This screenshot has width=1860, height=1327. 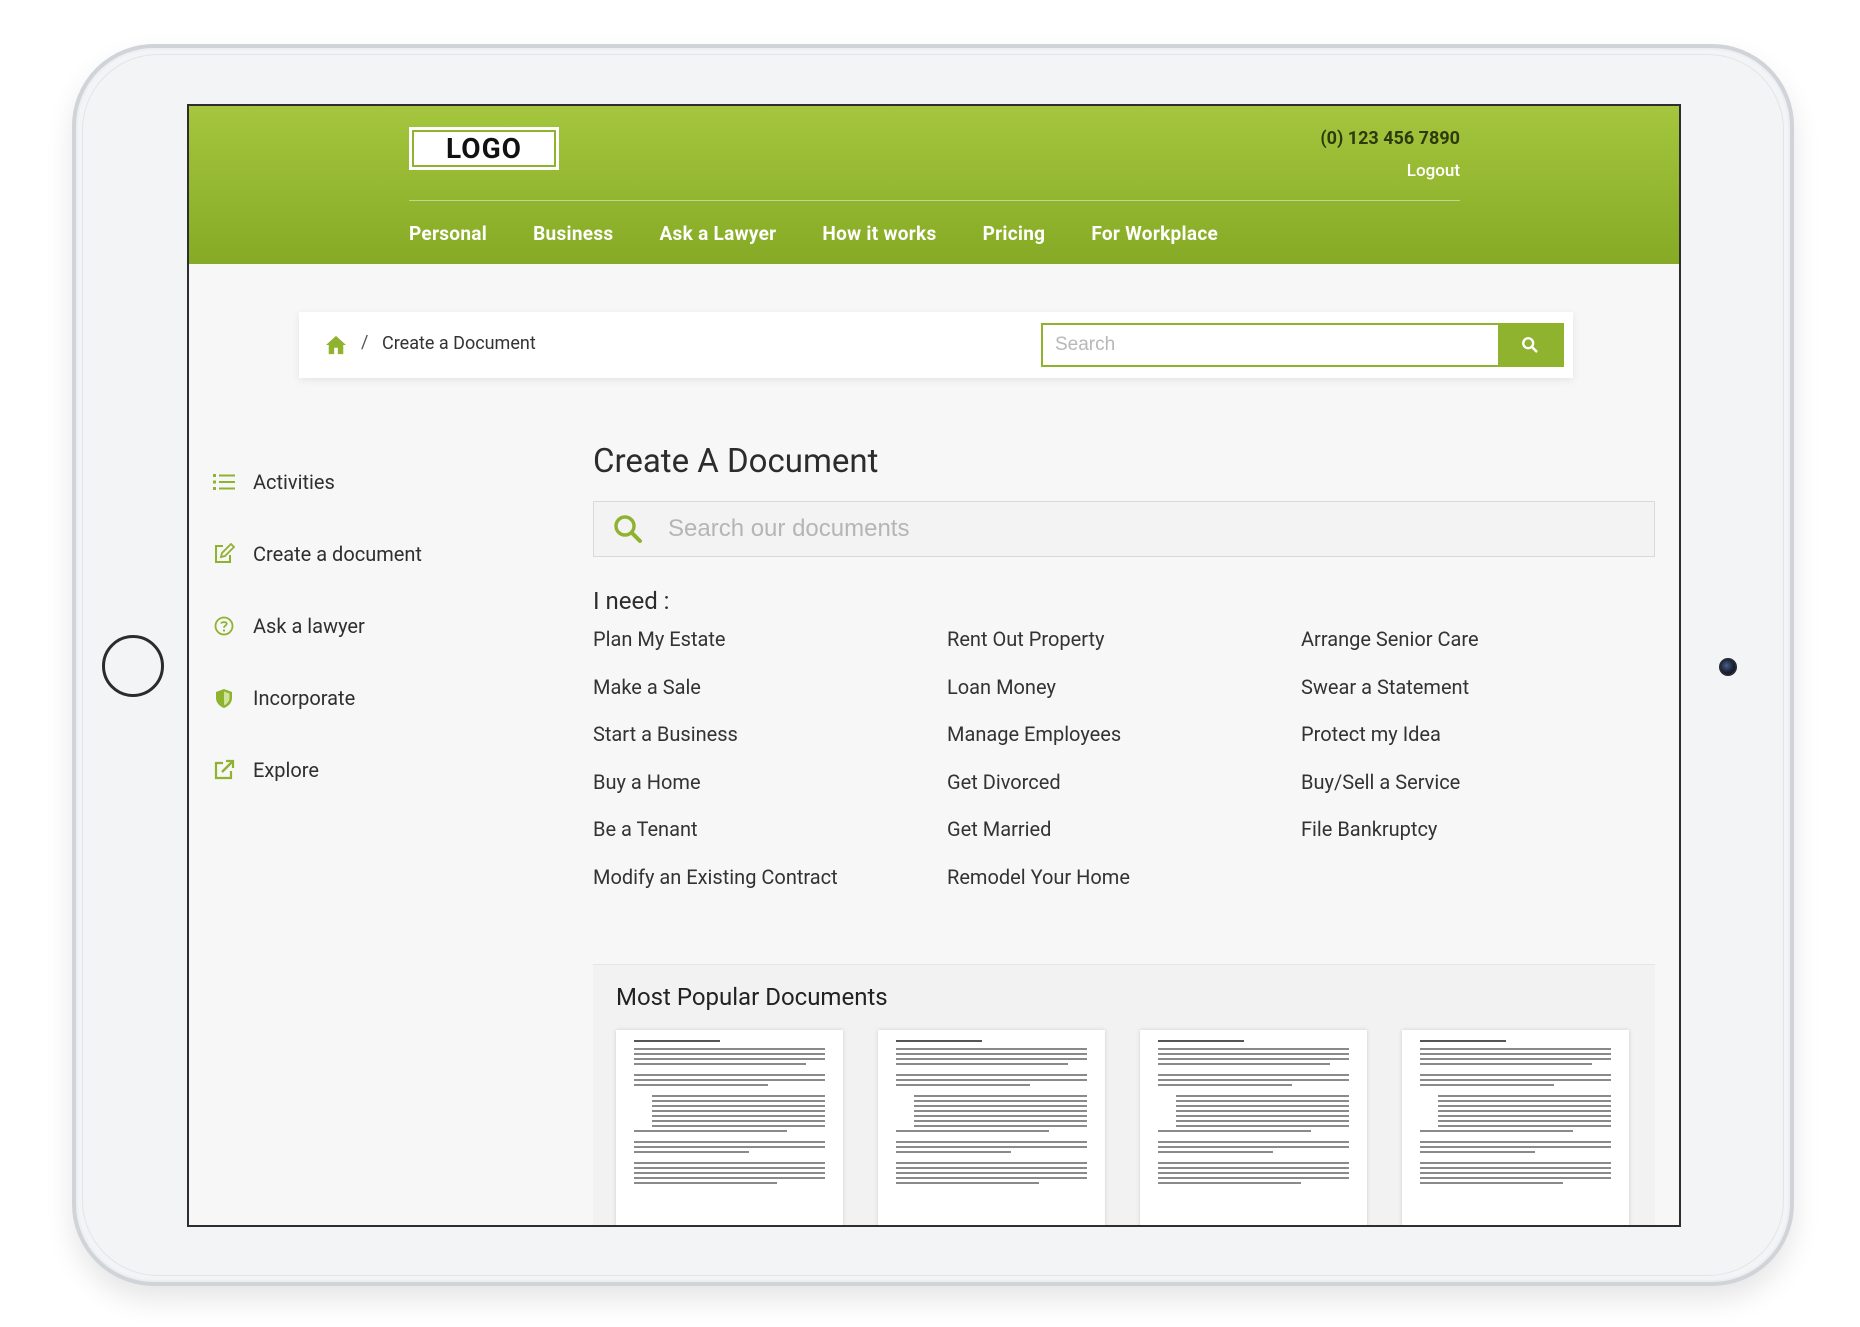 What do you see at coordinates (879, 233) in the screenshot?
I see `nav-how-it-works: How it works` at bounding box center [879, 233].